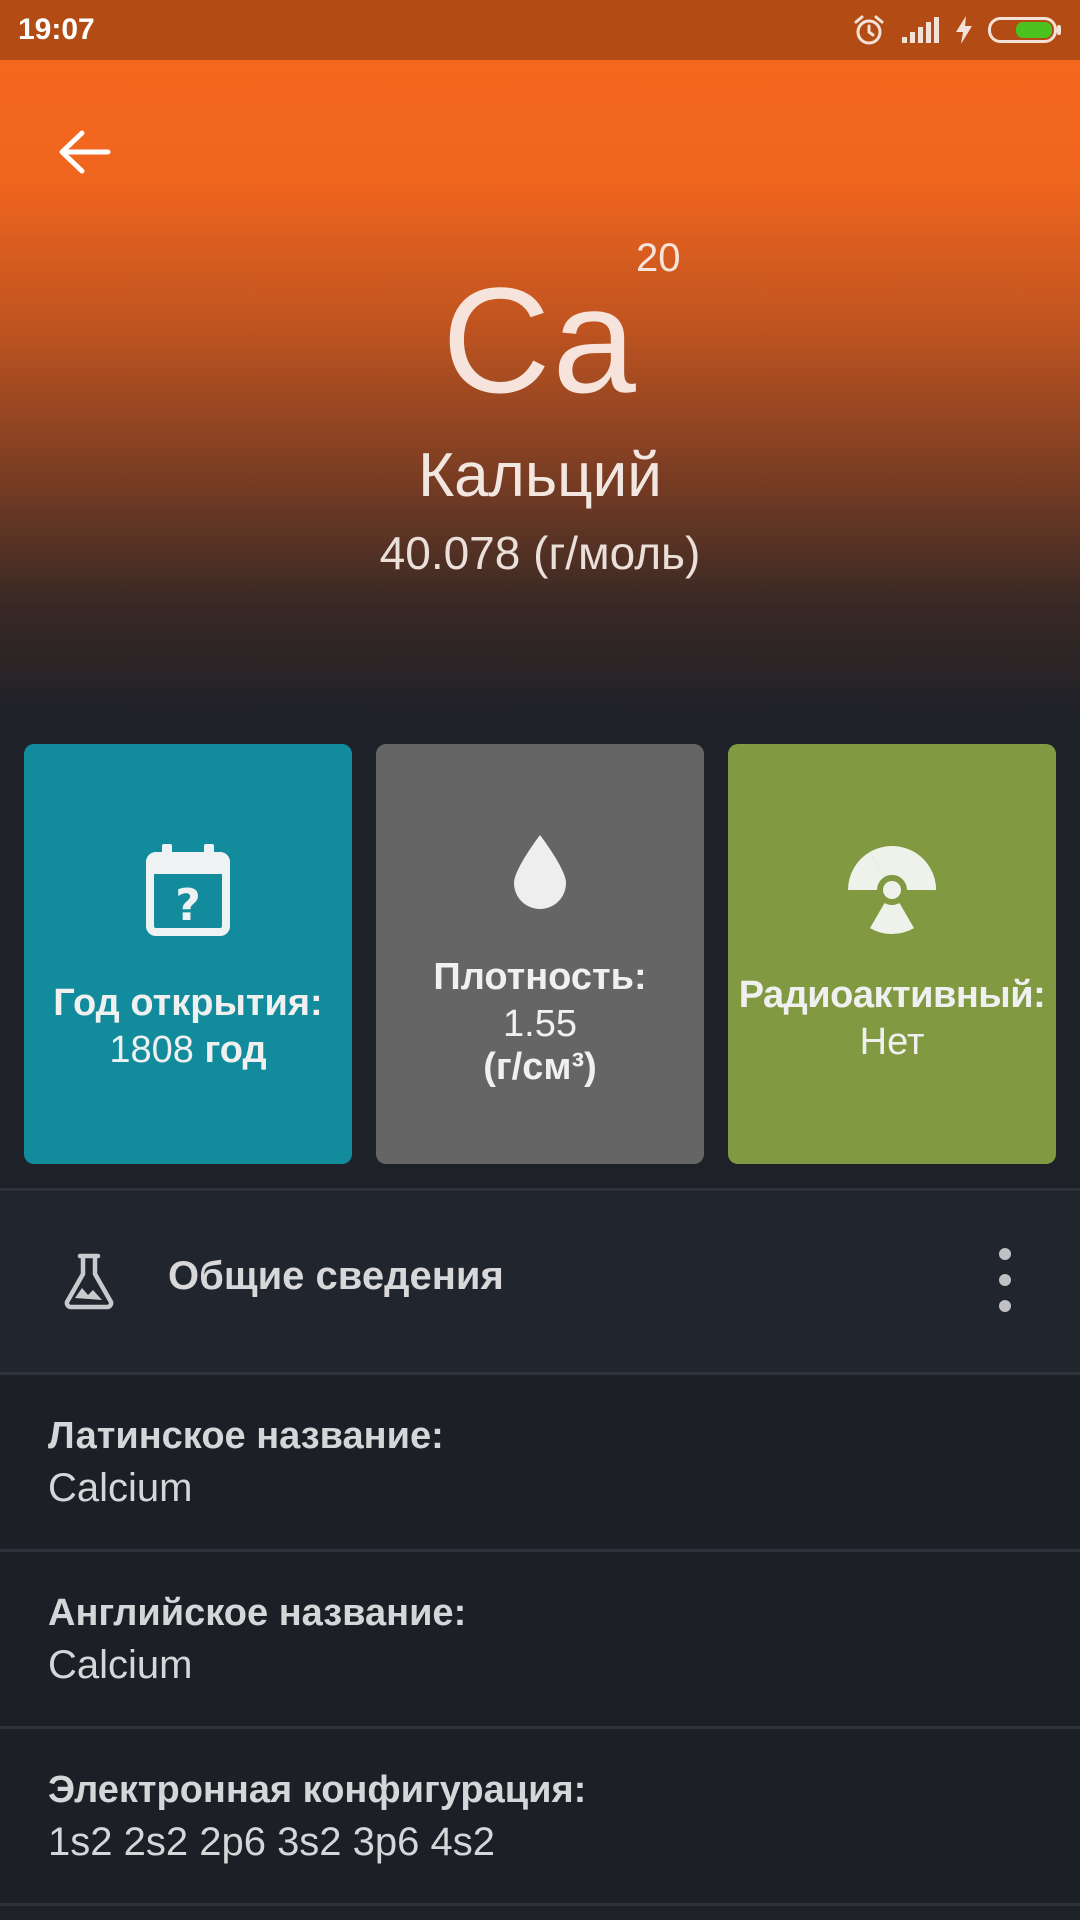 The image size is (1080, 1920). I want to click on info-row-english-name: Английское название: Calcium, so click(540, 1639).